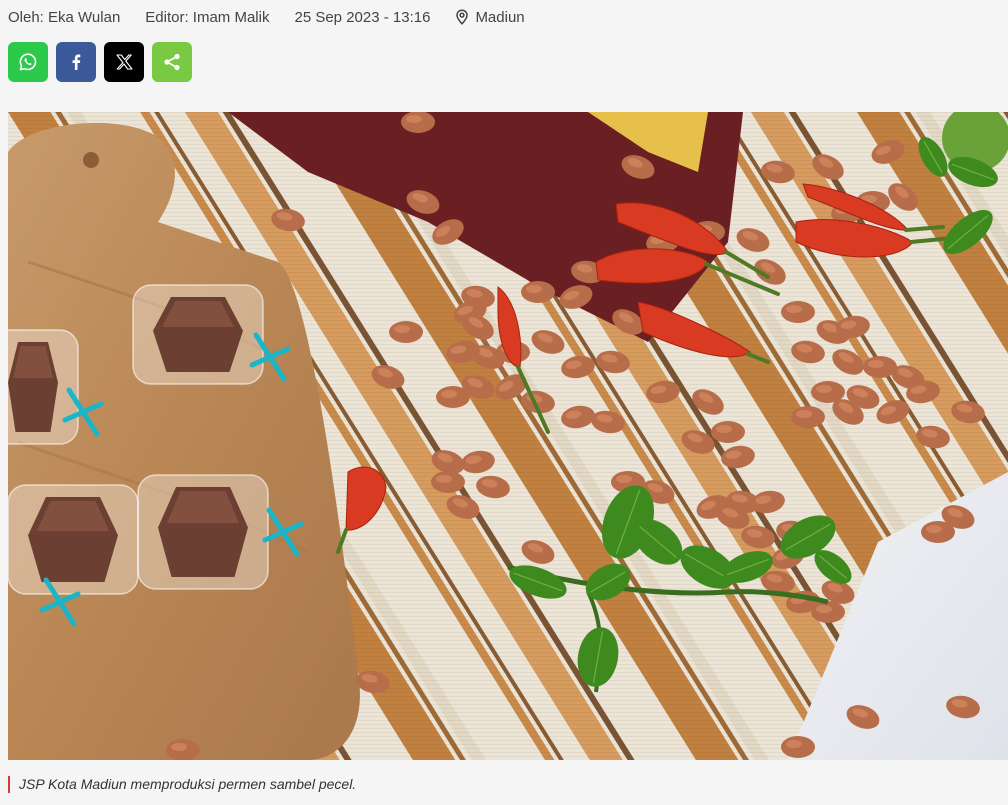 The image size is (1008, 805). I want to click on whatsapp-share-button, so click(28, 62).